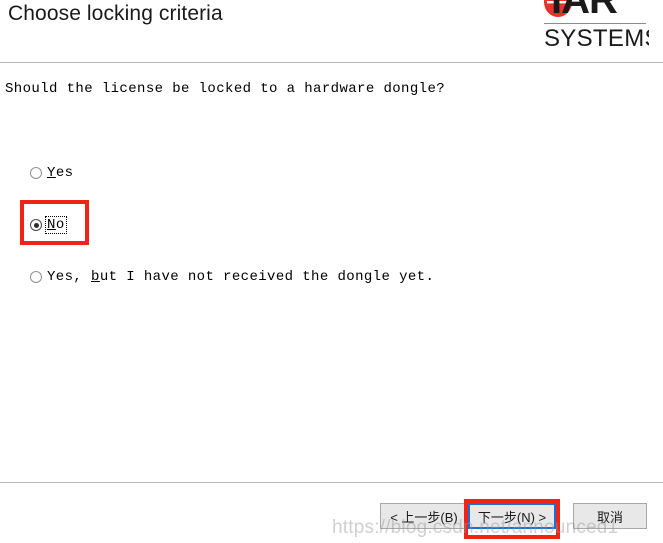 The height and width of the screenshot is (543, 663). I want to click on radio-label-suffix: ut I have not received the dongle yet., so click(267, 277).